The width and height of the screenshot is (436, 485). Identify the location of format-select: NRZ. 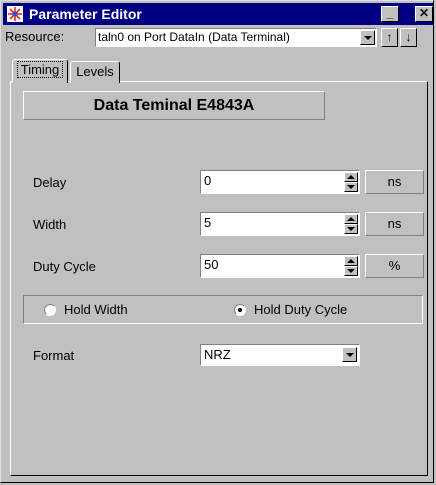
(280, 355).